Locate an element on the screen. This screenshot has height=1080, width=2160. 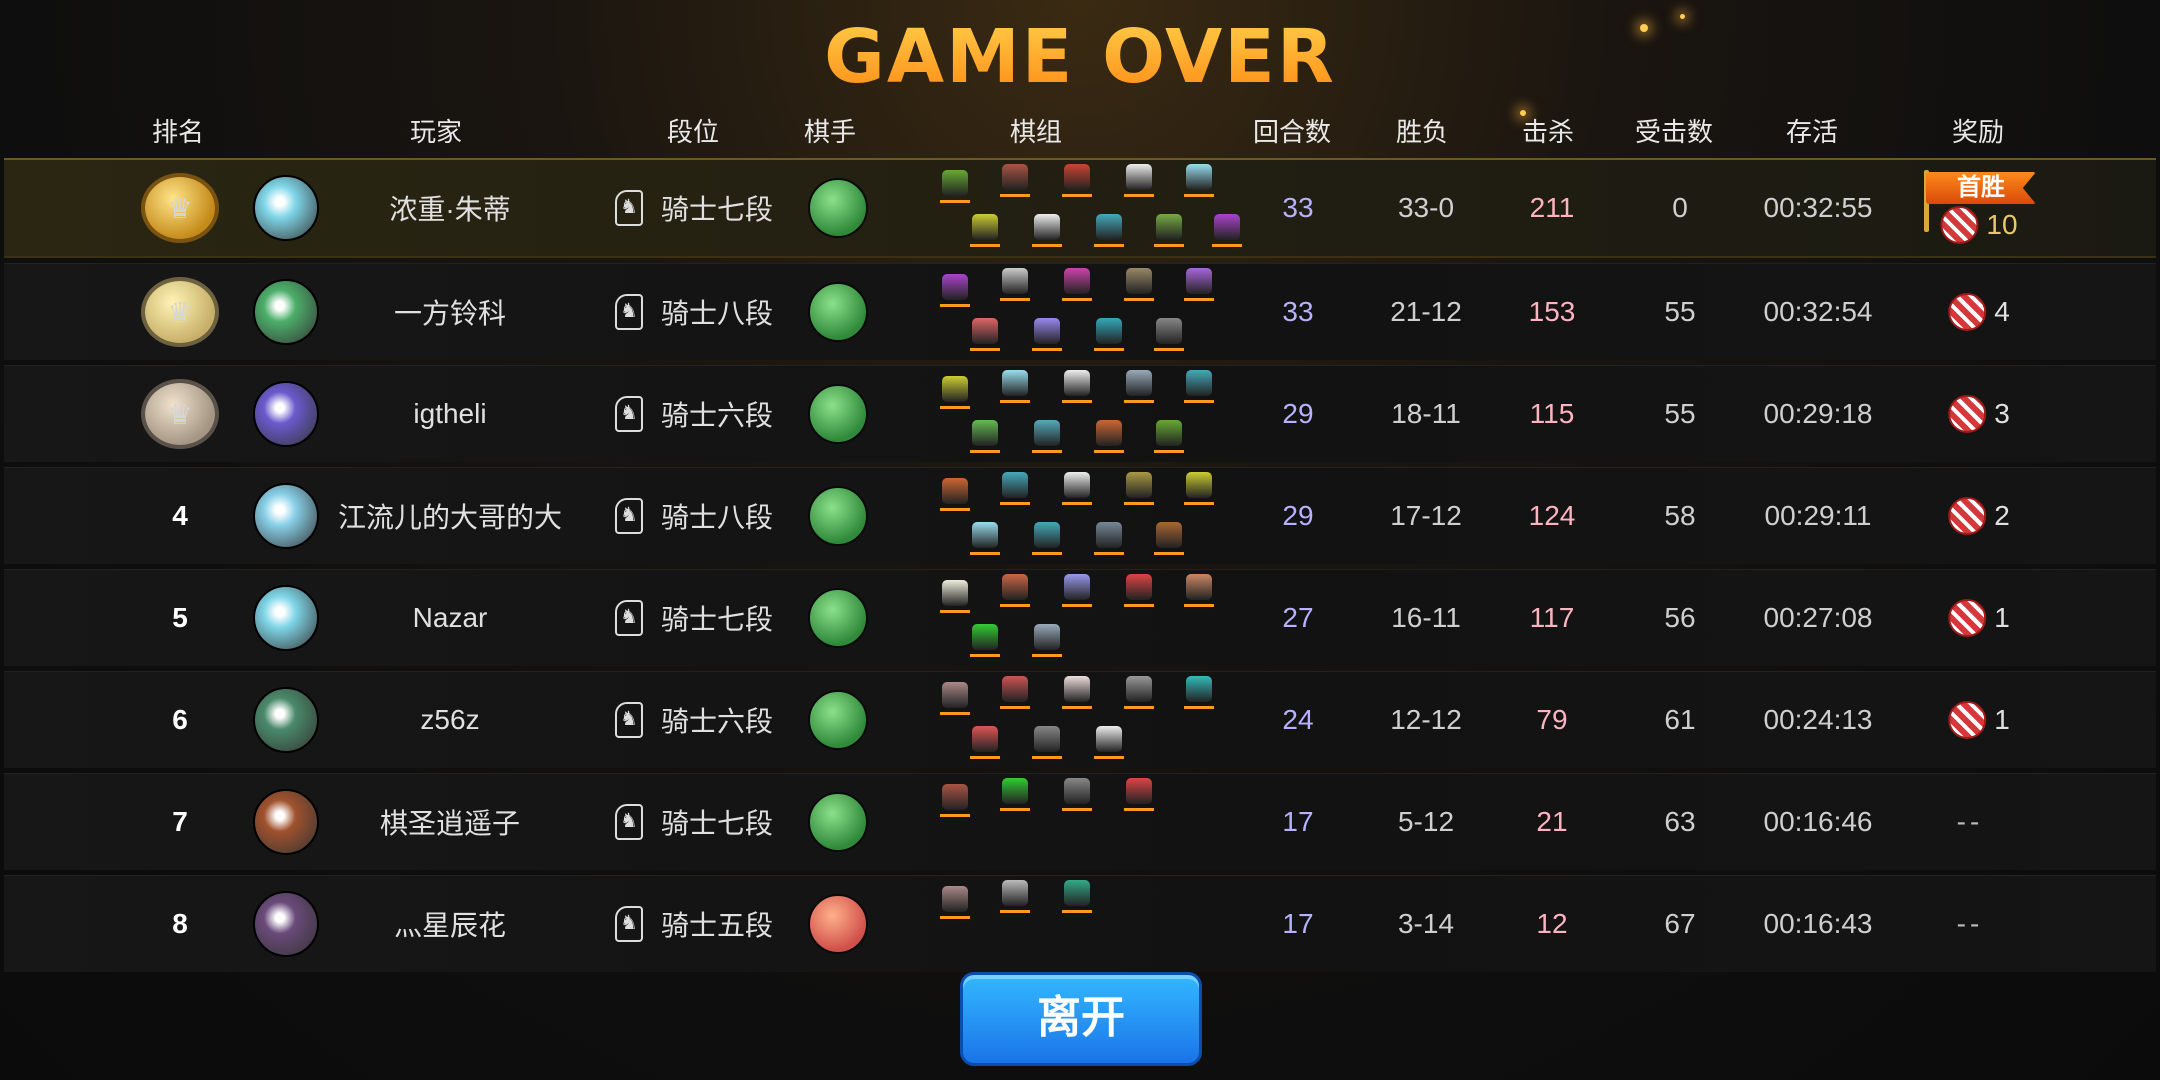
winloss-value: 3-14 is located at coordinates (1426, 923).